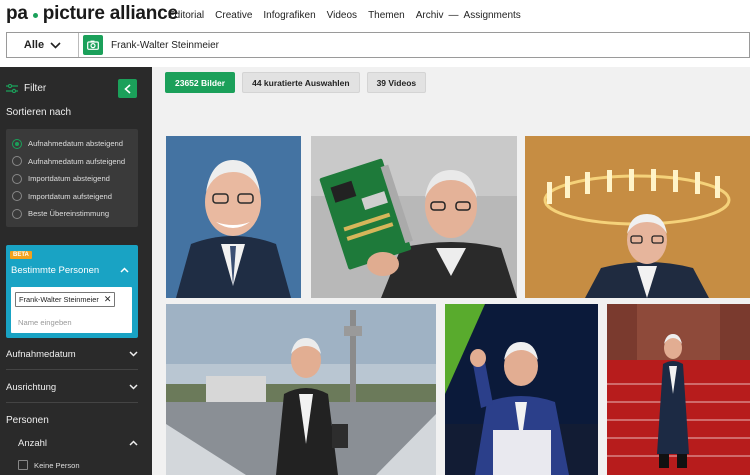 Image resolution: width=750 pixels, height=475 pixels. I want to click on tab-videos: 39 Videos, so click(396, 82).